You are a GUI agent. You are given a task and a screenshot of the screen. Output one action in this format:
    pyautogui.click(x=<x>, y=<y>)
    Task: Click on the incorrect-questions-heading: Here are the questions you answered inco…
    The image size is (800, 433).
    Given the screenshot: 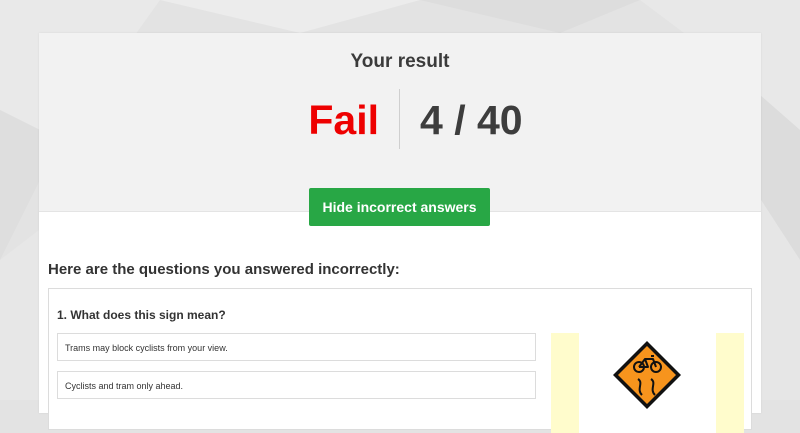 What is the action you would take?
    pyautogui.click(x=224, y=269)
    